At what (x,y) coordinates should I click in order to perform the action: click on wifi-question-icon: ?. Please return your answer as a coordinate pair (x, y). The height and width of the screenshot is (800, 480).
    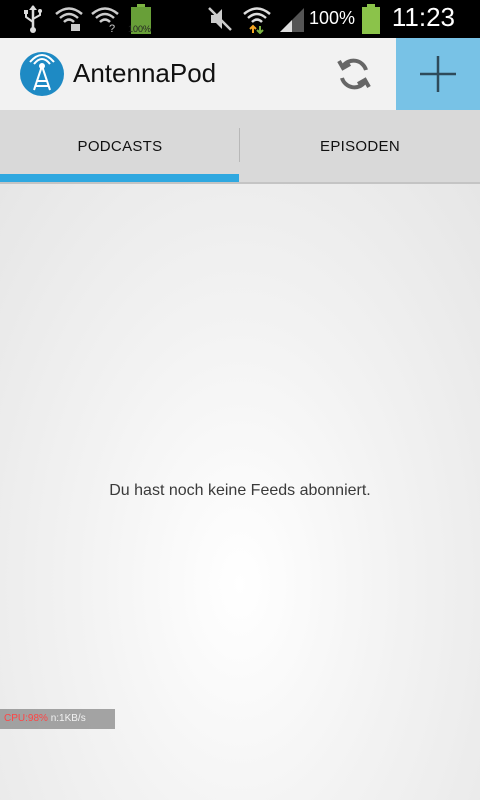
    Looking at the image, I should click on (105, 20).